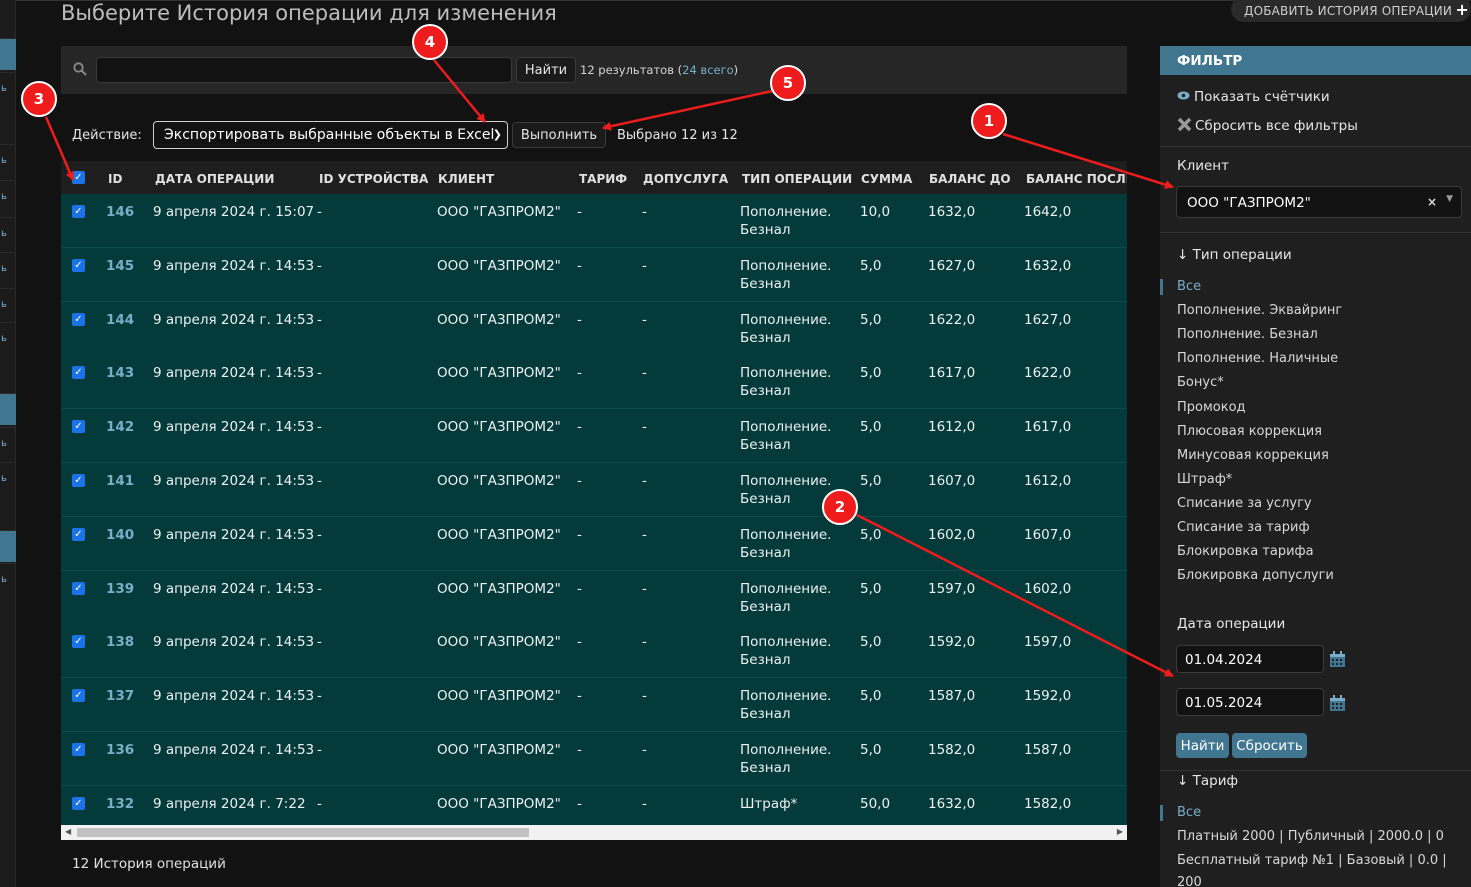 This screenshot has width=1471, height=887. I want to click on row-date: 9 апреля 2024 г. 14:53, so click(234, 642).